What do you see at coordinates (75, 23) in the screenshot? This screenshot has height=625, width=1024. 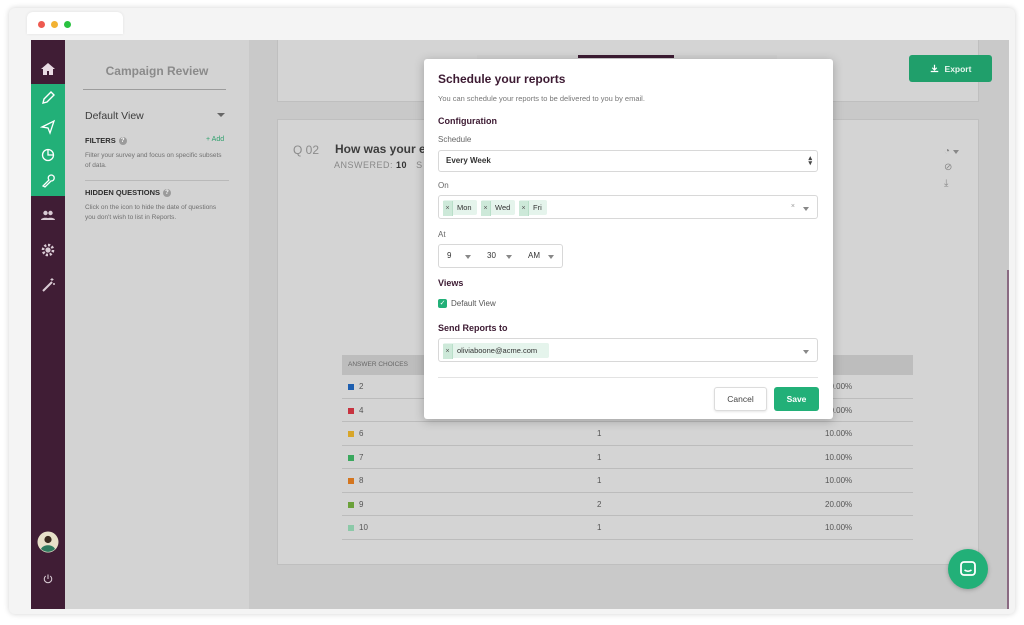 I see `window-tab` at bounding box center [75, 23].